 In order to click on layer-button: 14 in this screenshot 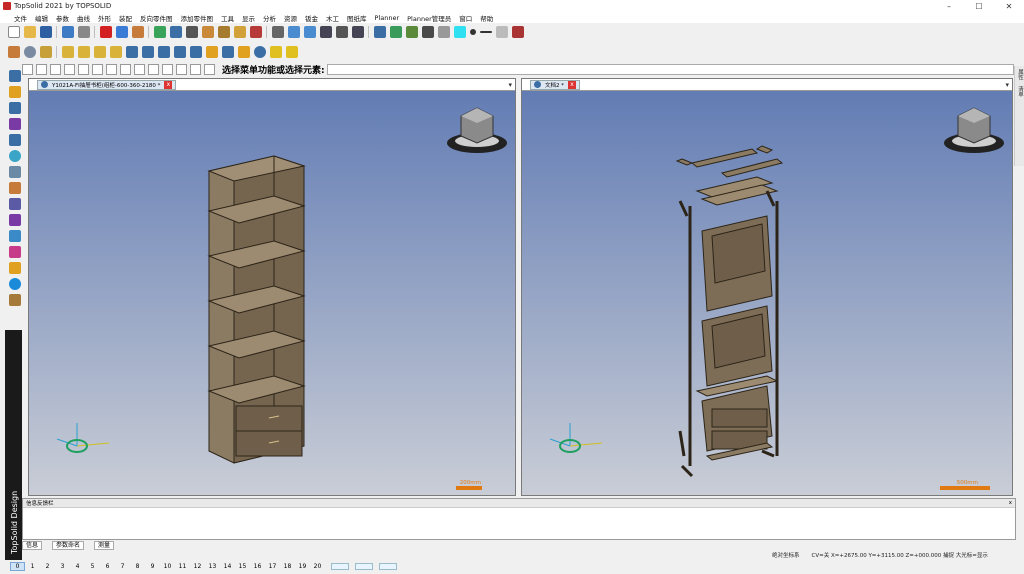, I will do `click(227, 566)`.